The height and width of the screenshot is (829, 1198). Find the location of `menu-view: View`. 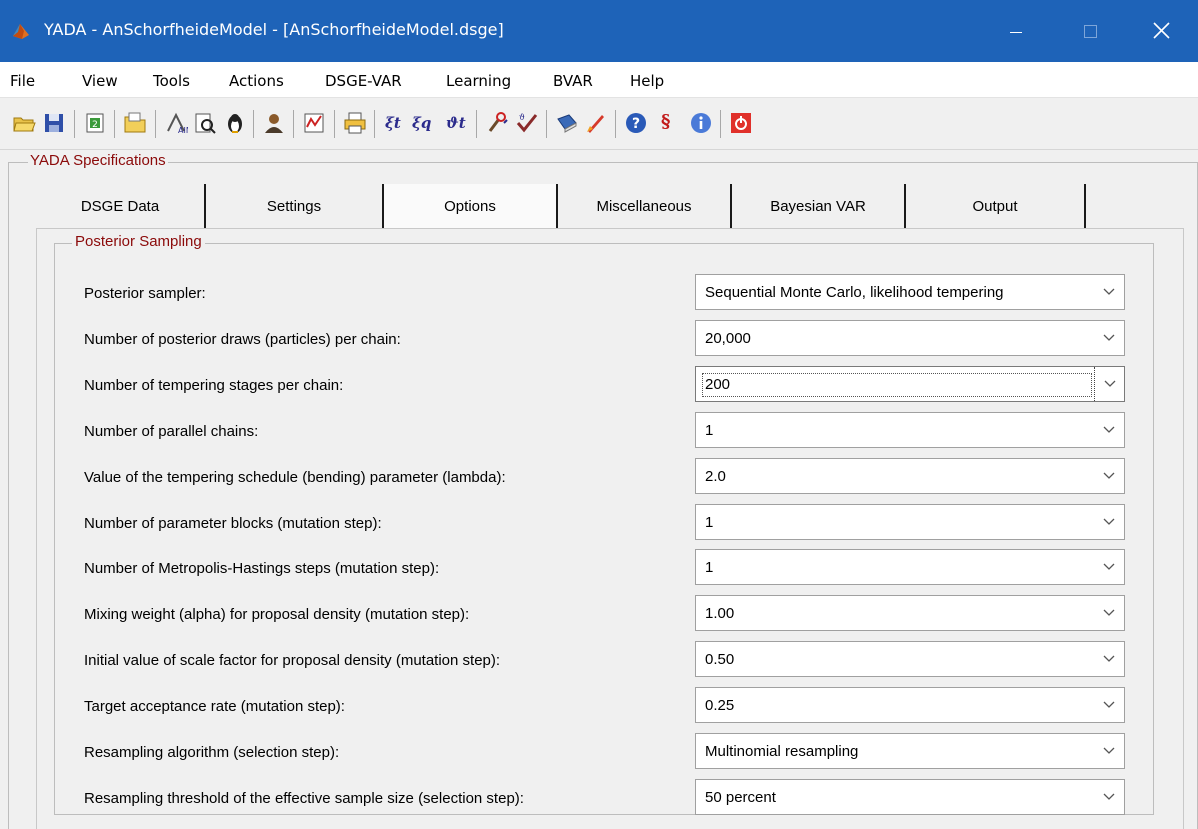

menu-view: View is located at coordinates (100, 81).